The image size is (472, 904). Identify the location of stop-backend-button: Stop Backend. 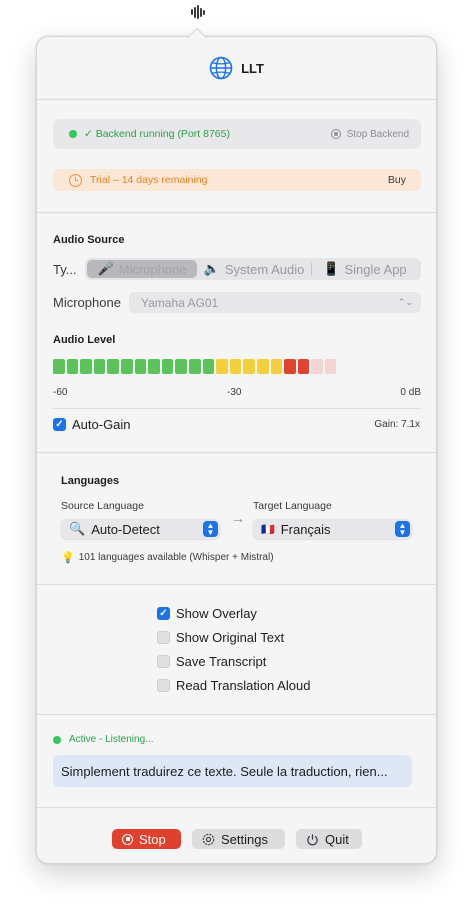
(369, 134).